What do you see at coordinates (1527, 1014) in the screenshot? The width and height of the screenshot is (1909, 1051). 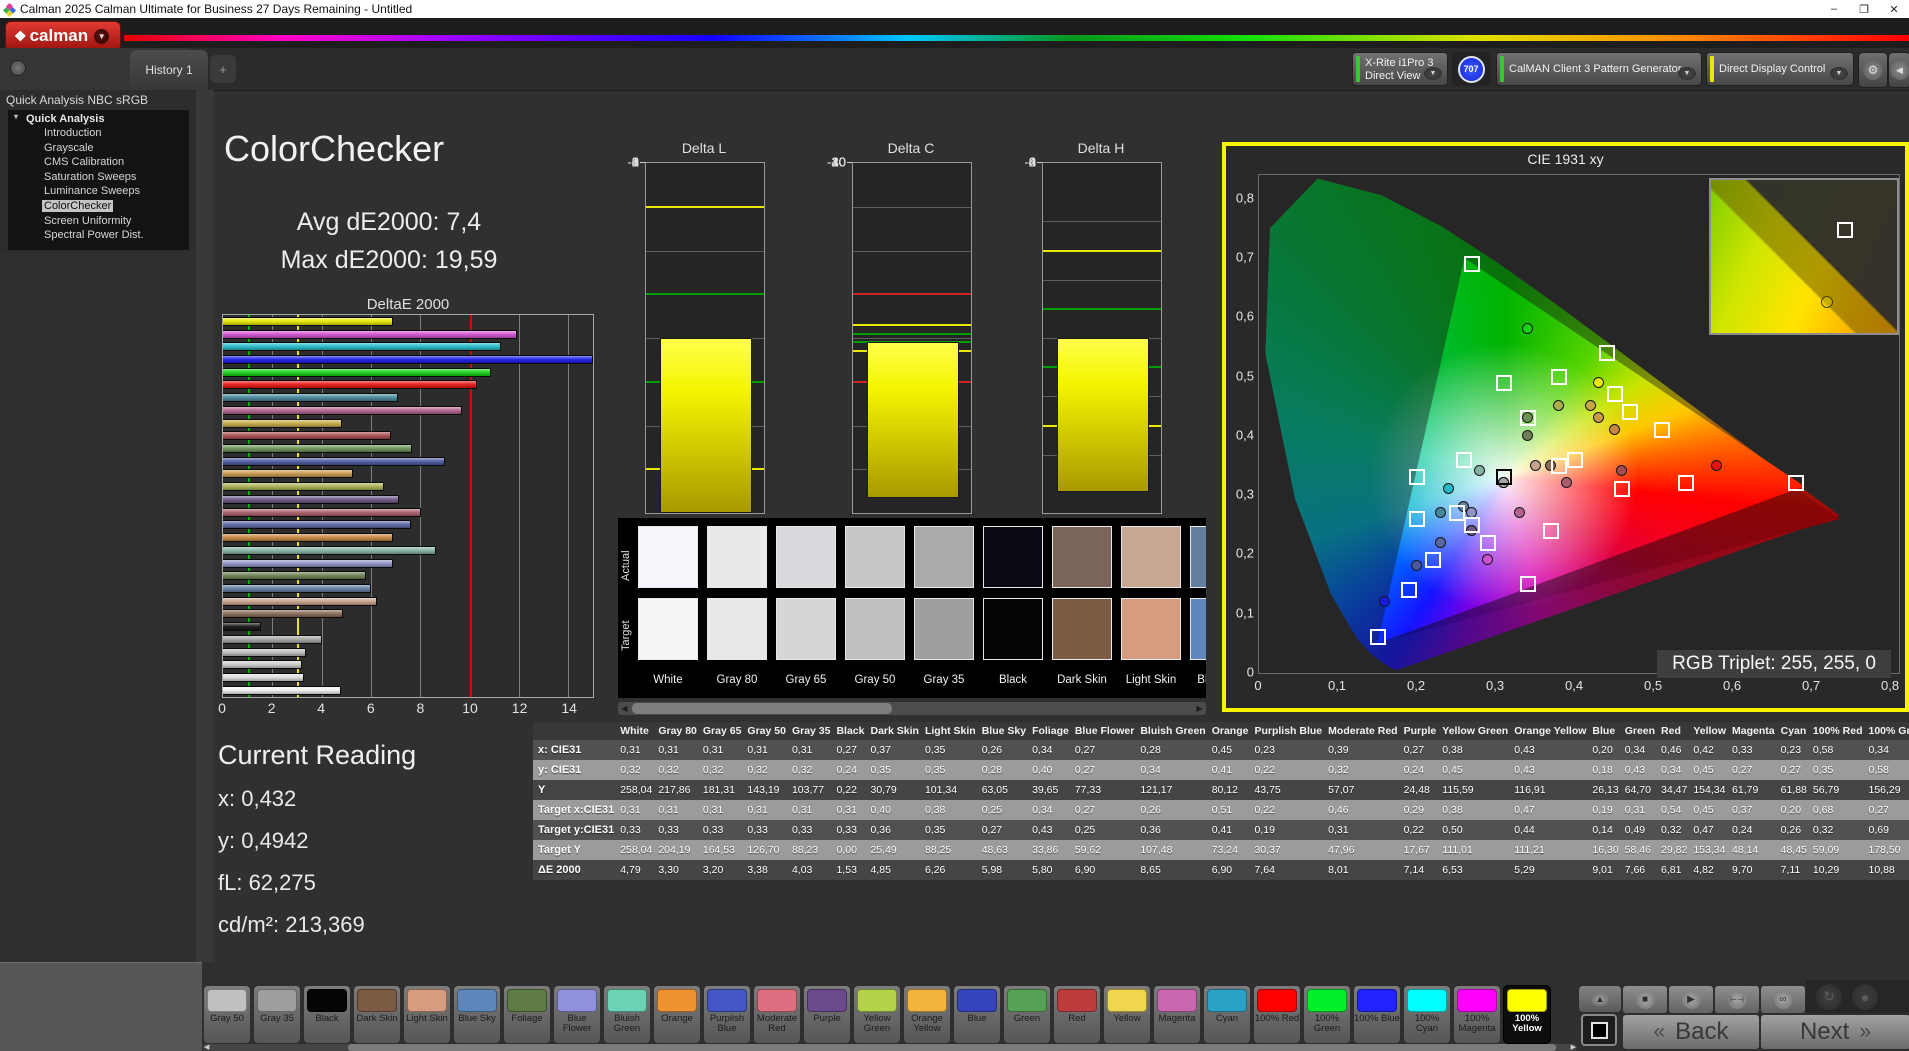 I see `palette-item-100-yellow: 100% Yellow` at bounding box center [1527, 1014].